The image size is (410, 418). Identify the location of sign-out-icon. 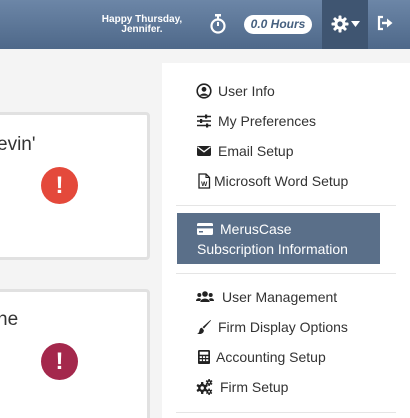
(385, 23).